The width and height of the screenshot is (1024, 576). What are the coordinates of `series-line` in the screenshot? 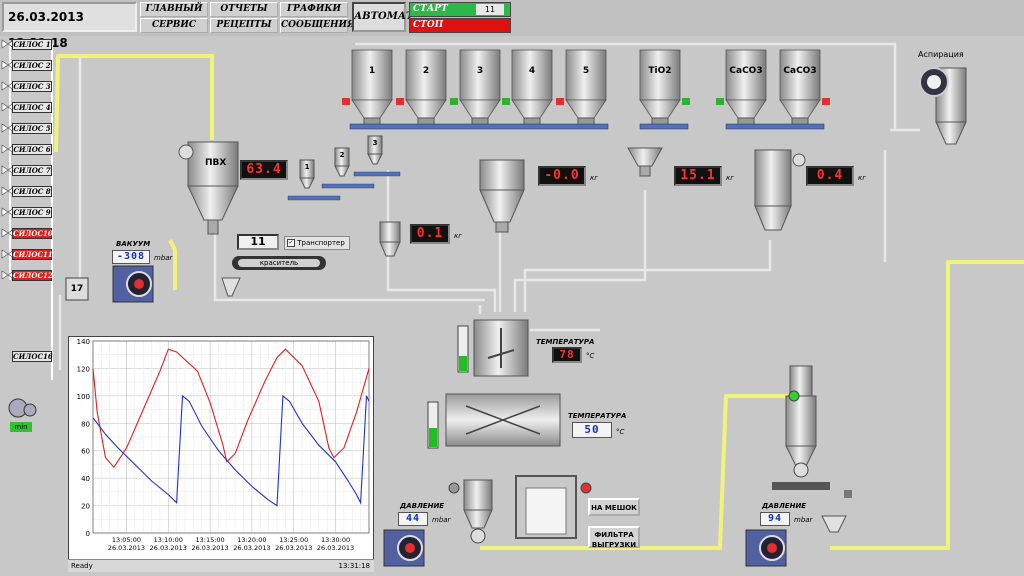 It's located at (231, 408).